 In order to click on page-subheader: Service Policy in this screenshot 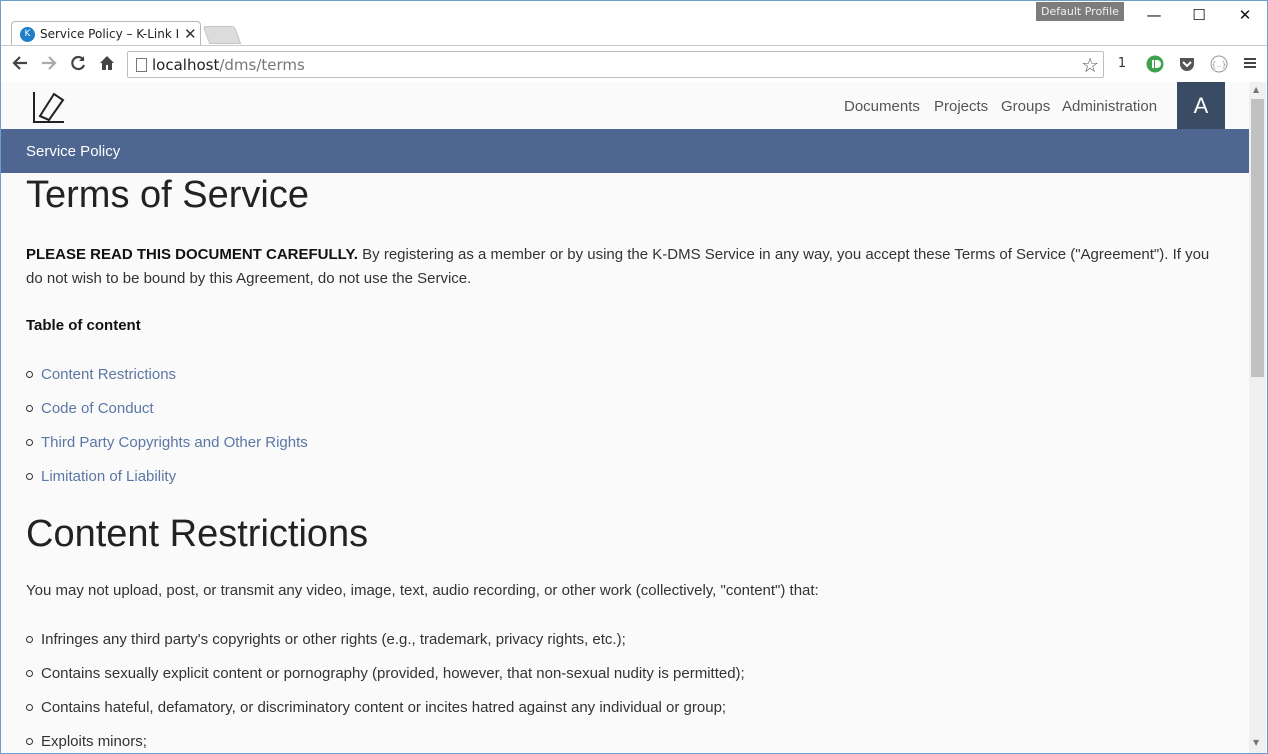, I will do `click(625, 151)`.